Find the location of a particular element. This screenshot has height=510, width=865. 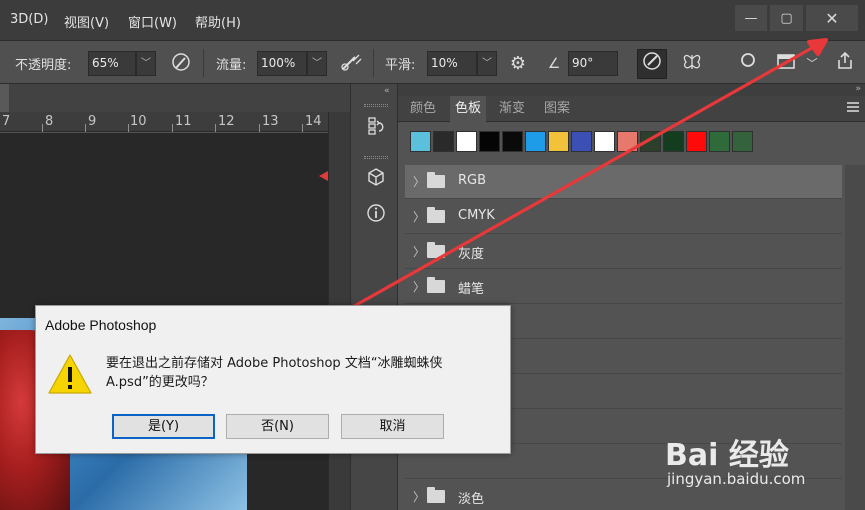

tab-gradients: 渐变 is located at coordinates (512, 109).